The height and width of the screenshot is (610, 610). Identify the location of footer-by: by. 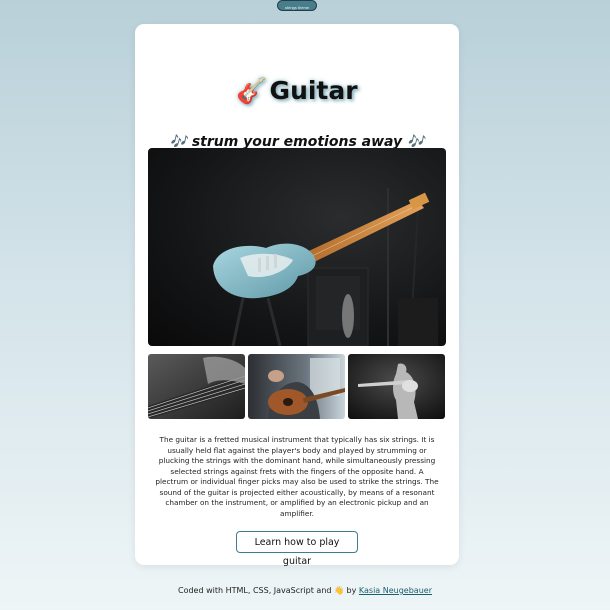
(351, 590).